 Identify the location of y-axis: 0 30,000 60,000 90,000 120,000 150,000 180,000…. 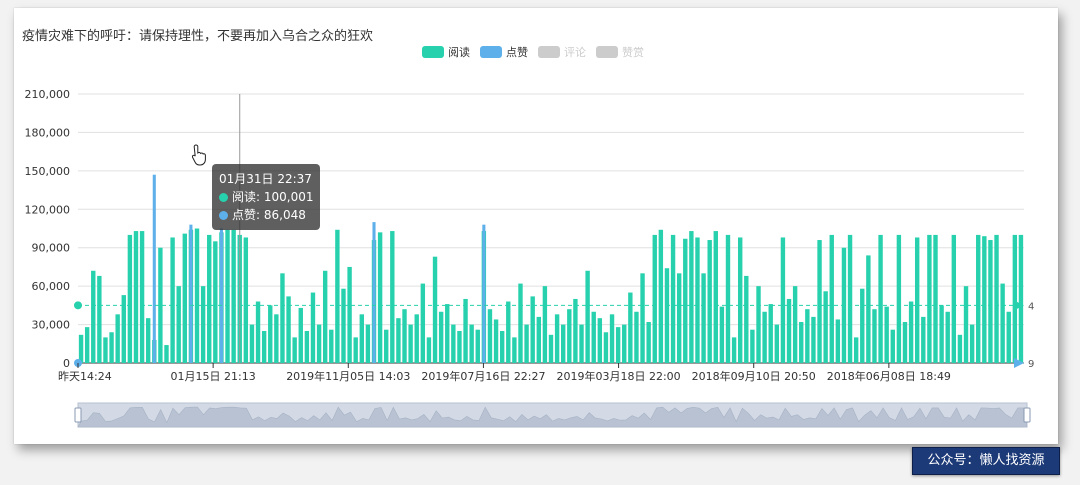
(48, 229).